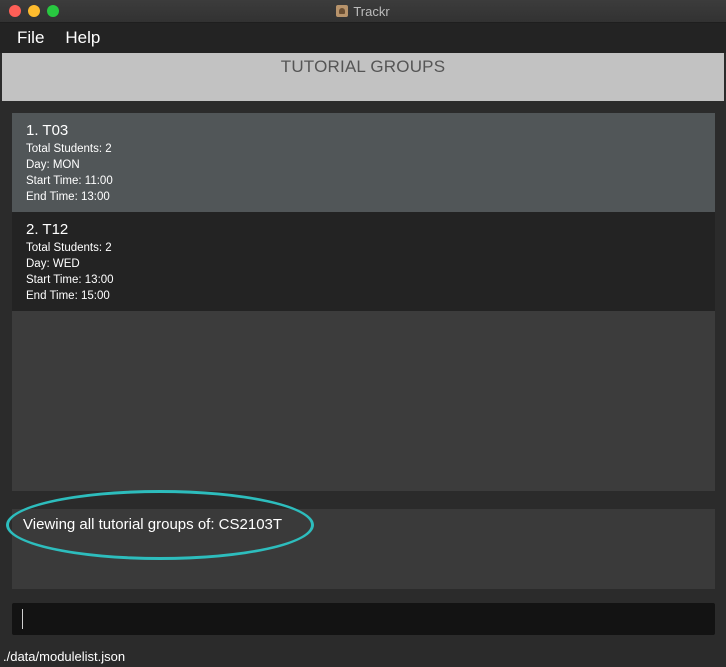  Describe the element at coordinates (363, 66) in the screenshot. I see `panel-title: TUTORIAL GROUPS` at that location.